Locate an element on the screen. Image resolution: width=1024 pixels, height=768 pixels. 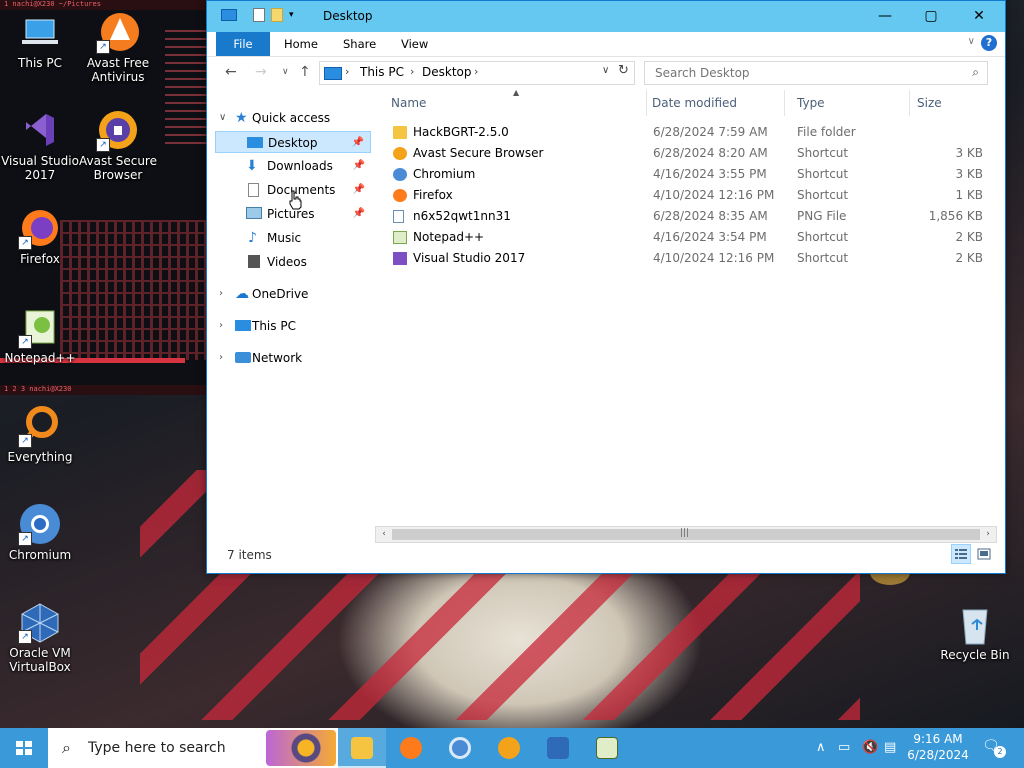
downloads-icon: ⬇ is located at coordinates (252, 166).